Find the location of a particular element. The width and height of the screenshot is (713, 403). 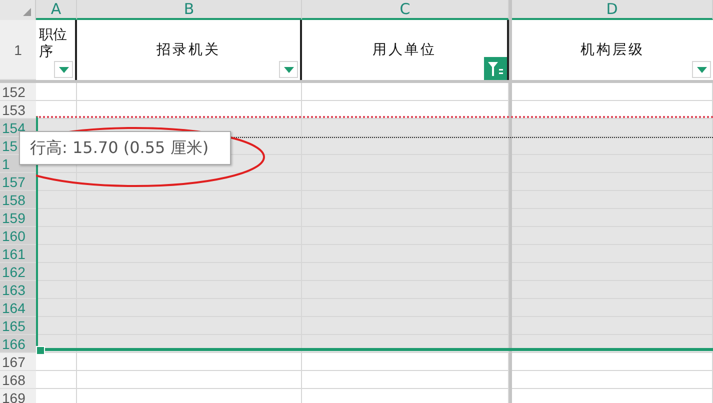

row-number: 169 is located at coordinates (18, 396).